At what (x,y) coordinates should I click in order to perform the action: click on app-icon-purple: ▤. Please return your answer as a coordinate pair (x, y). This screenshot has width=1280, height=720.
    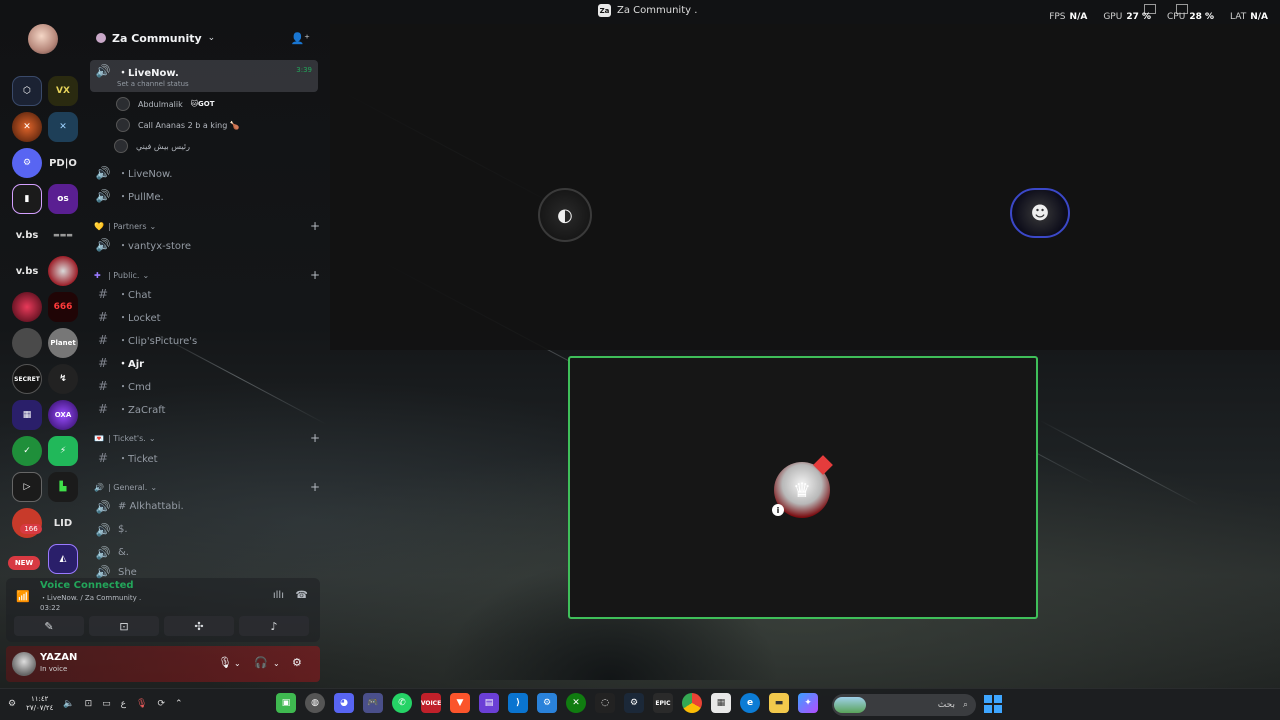
    Looking at the image, I should click on (489, 703).